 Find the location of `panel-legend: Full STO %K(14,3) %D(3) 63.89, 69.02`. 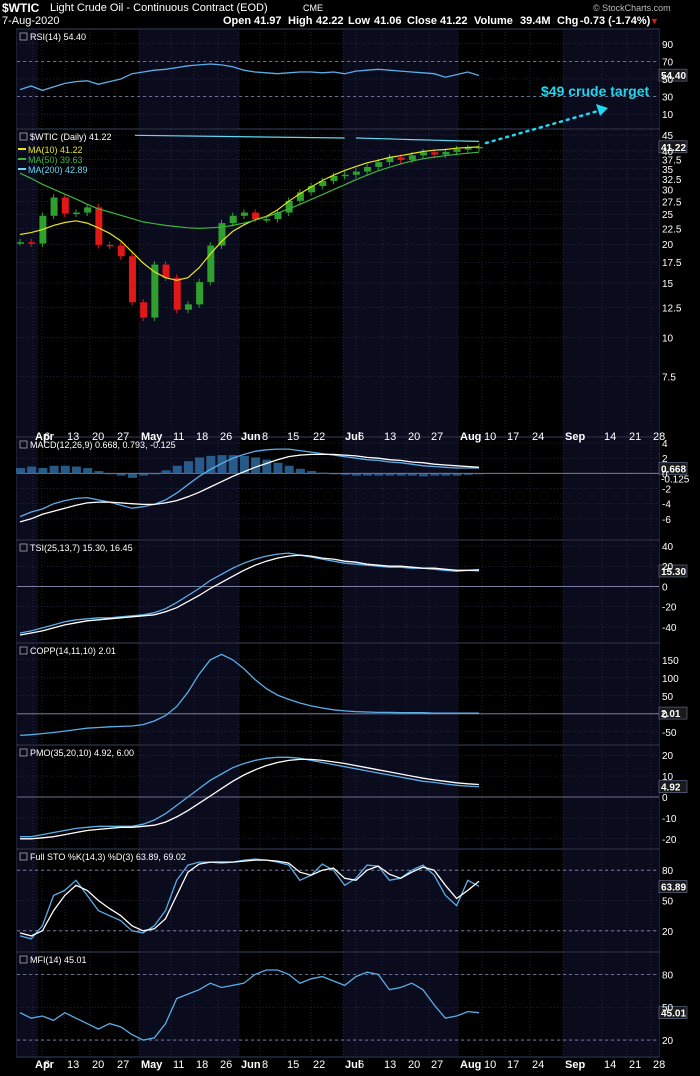

panel-legend: Full STO %K(14,3) %D(3) 63.89, 69.02 is located at coordinates (108, 857).